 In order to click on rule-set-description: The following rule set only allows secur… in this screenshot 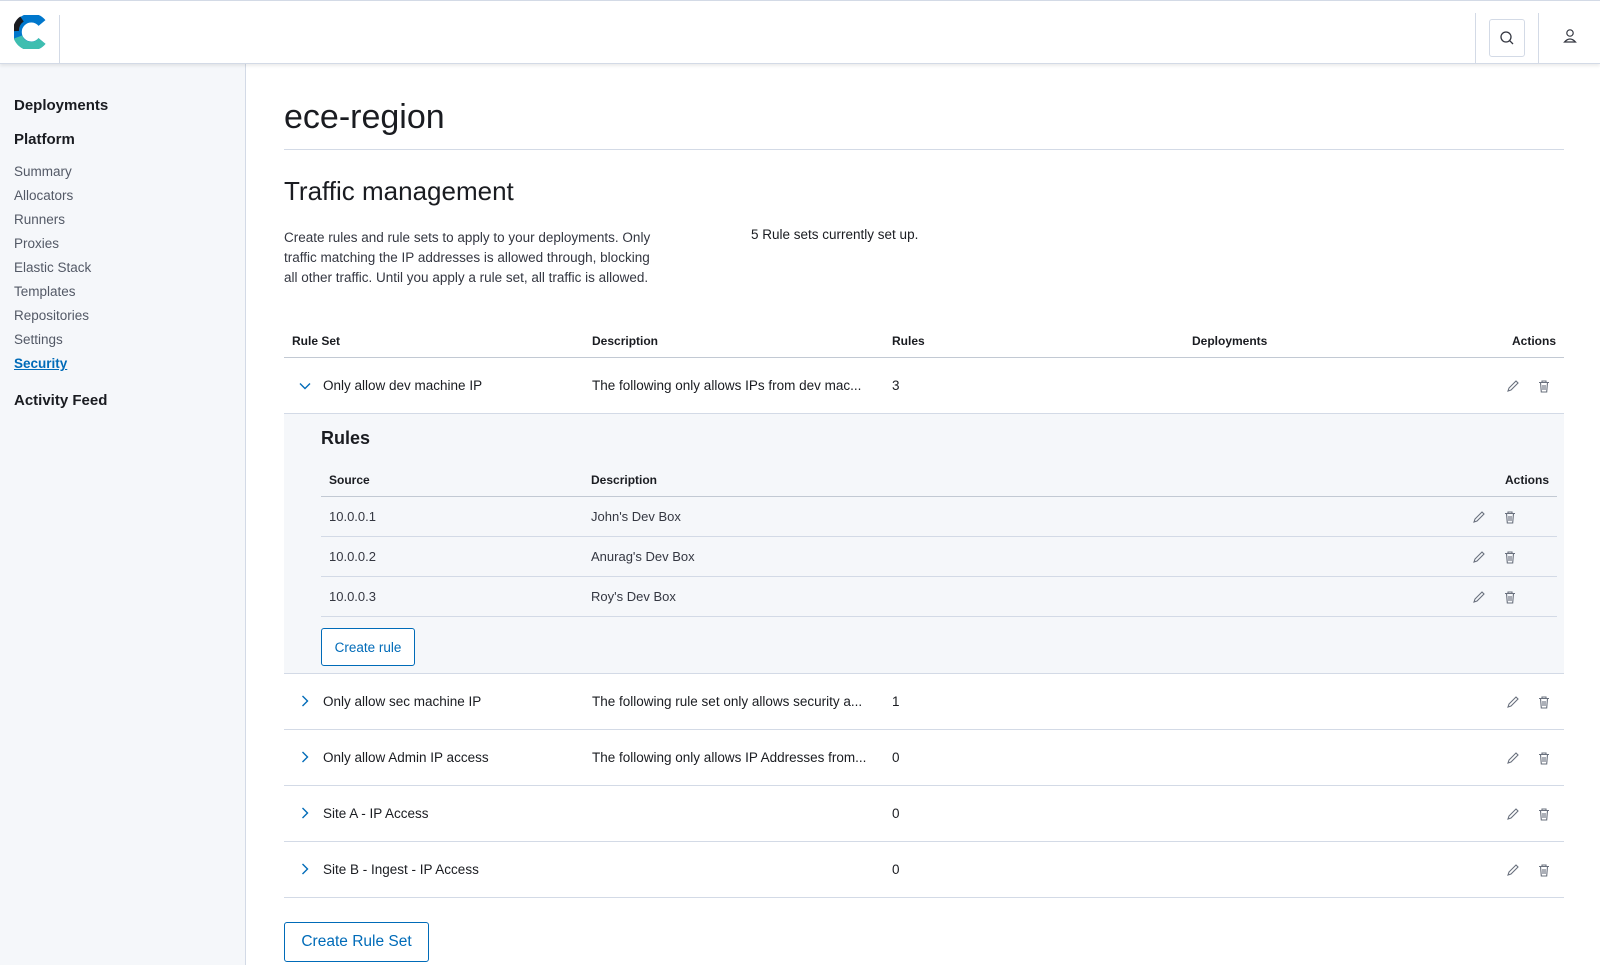, I will do `click(727, 701)`.